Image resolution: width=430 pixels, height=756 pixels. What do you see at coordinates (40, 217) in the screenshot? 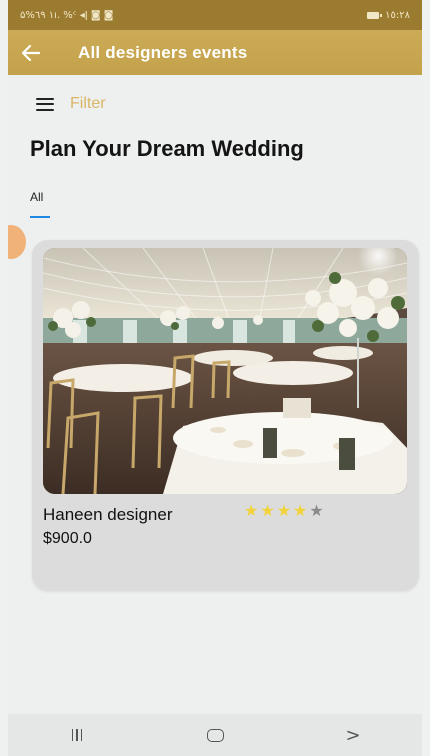
I see `tab-indicator` at bounding box center [40, 217].